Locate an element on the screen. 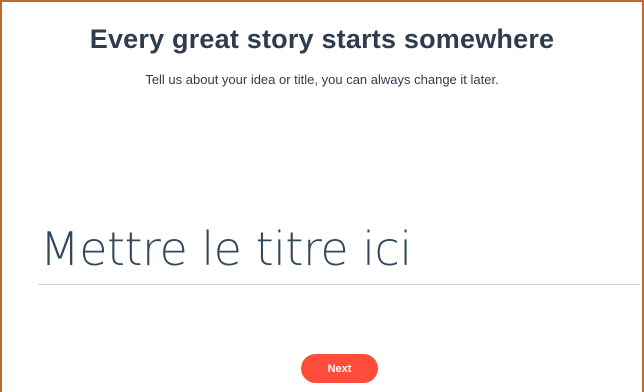 The width and height of the screenshot is (644, 392). next-button: Next is located at coordinates (339, 368).